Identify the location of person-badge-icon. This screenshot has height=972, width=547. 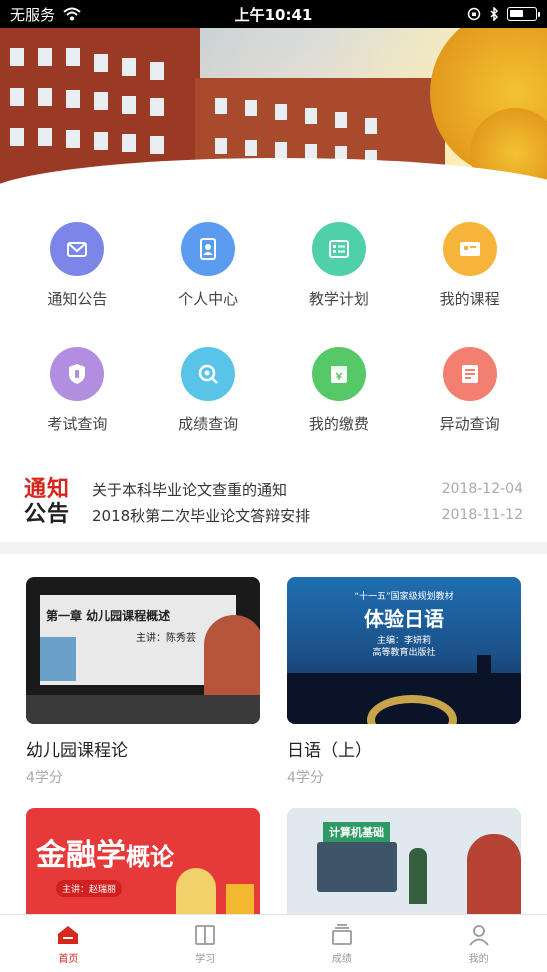
(208, 249).